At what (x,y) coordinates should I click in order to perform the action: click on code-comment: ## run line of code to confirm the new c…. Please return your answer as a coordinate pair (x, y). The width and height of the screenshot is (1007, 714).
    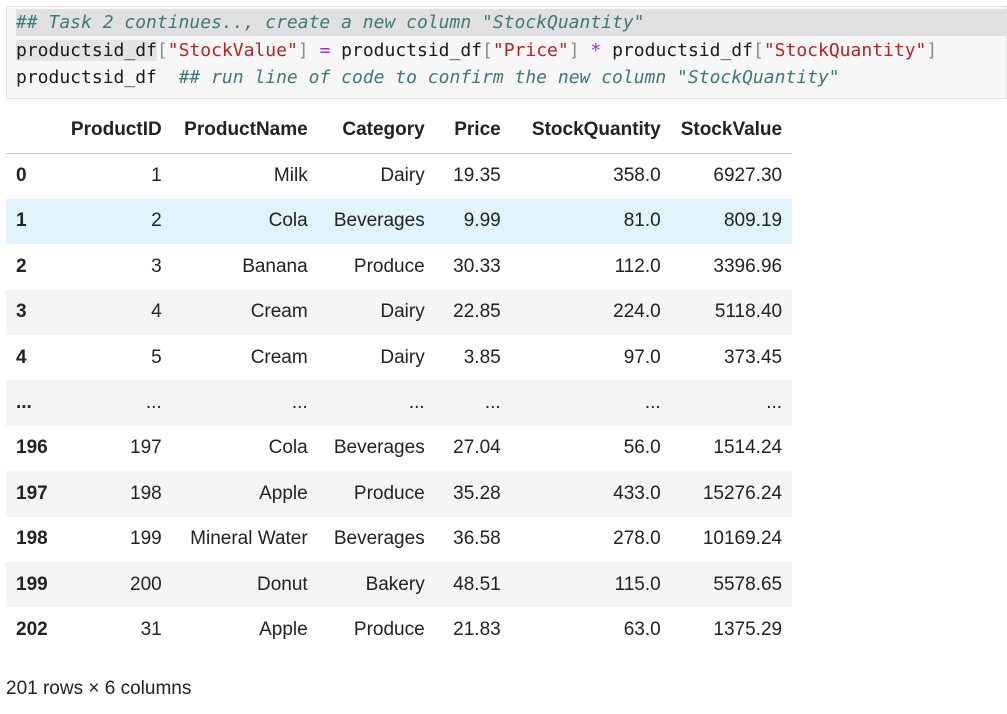
    Looking at the image, I should click on (509, 77).